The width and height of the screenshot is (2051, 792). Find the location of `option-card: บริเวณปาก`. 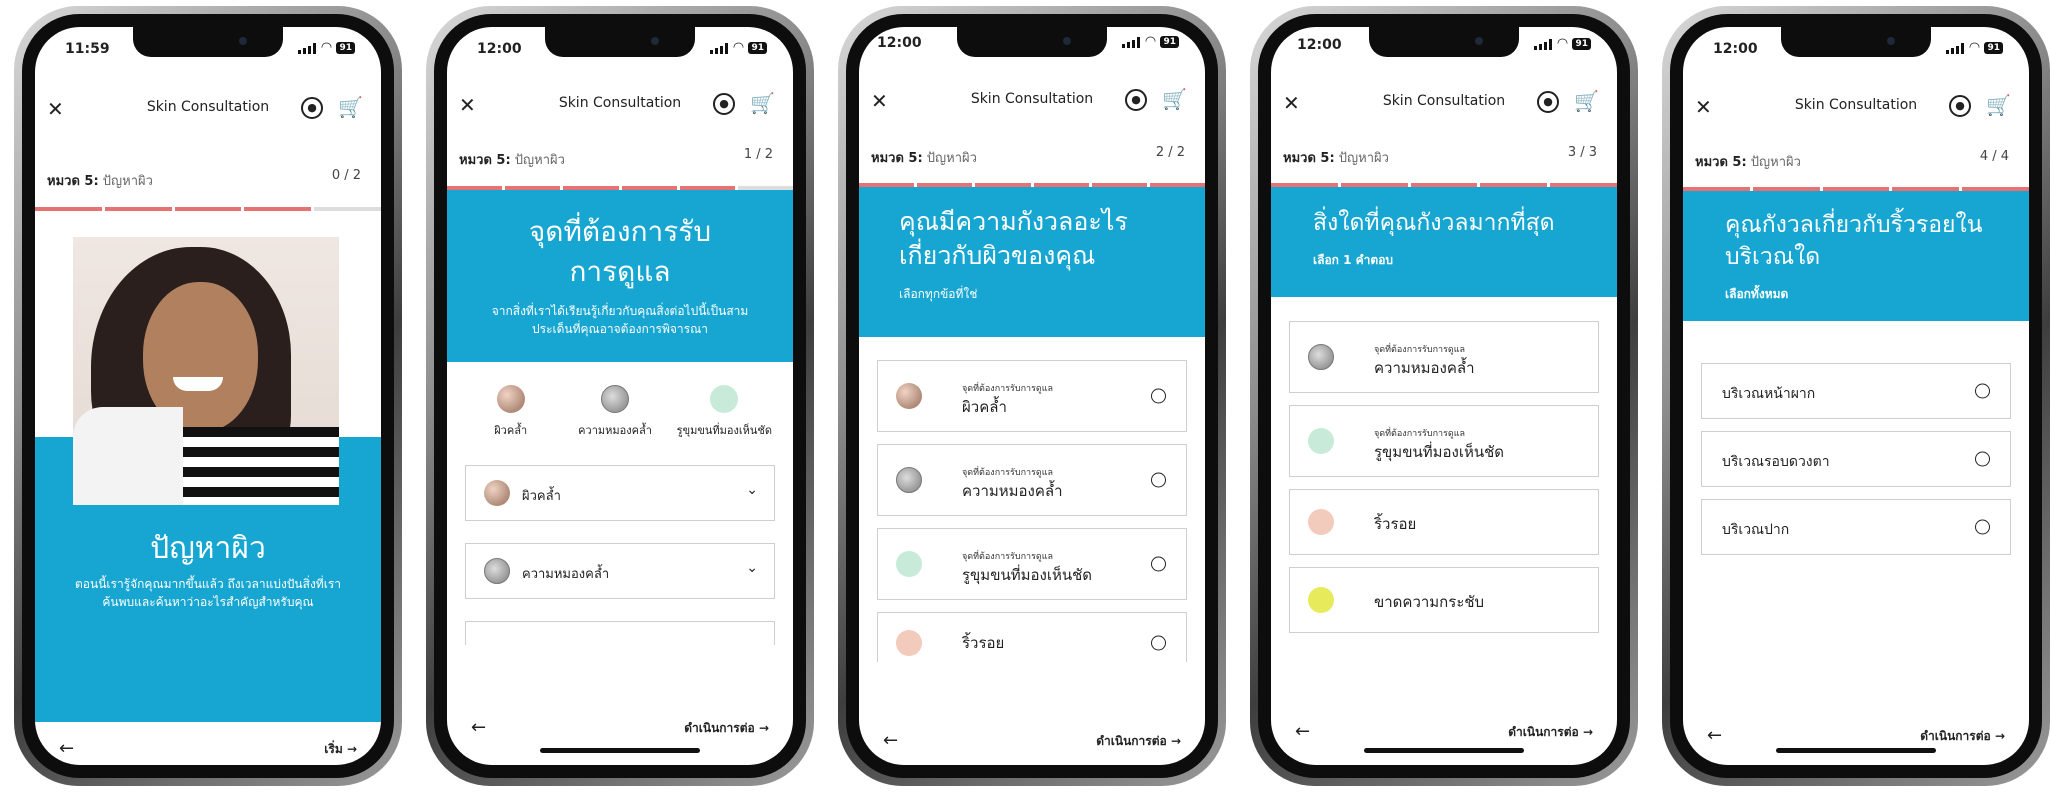

option-card: บริเวณปาก is located at coordinates (1856, 527).